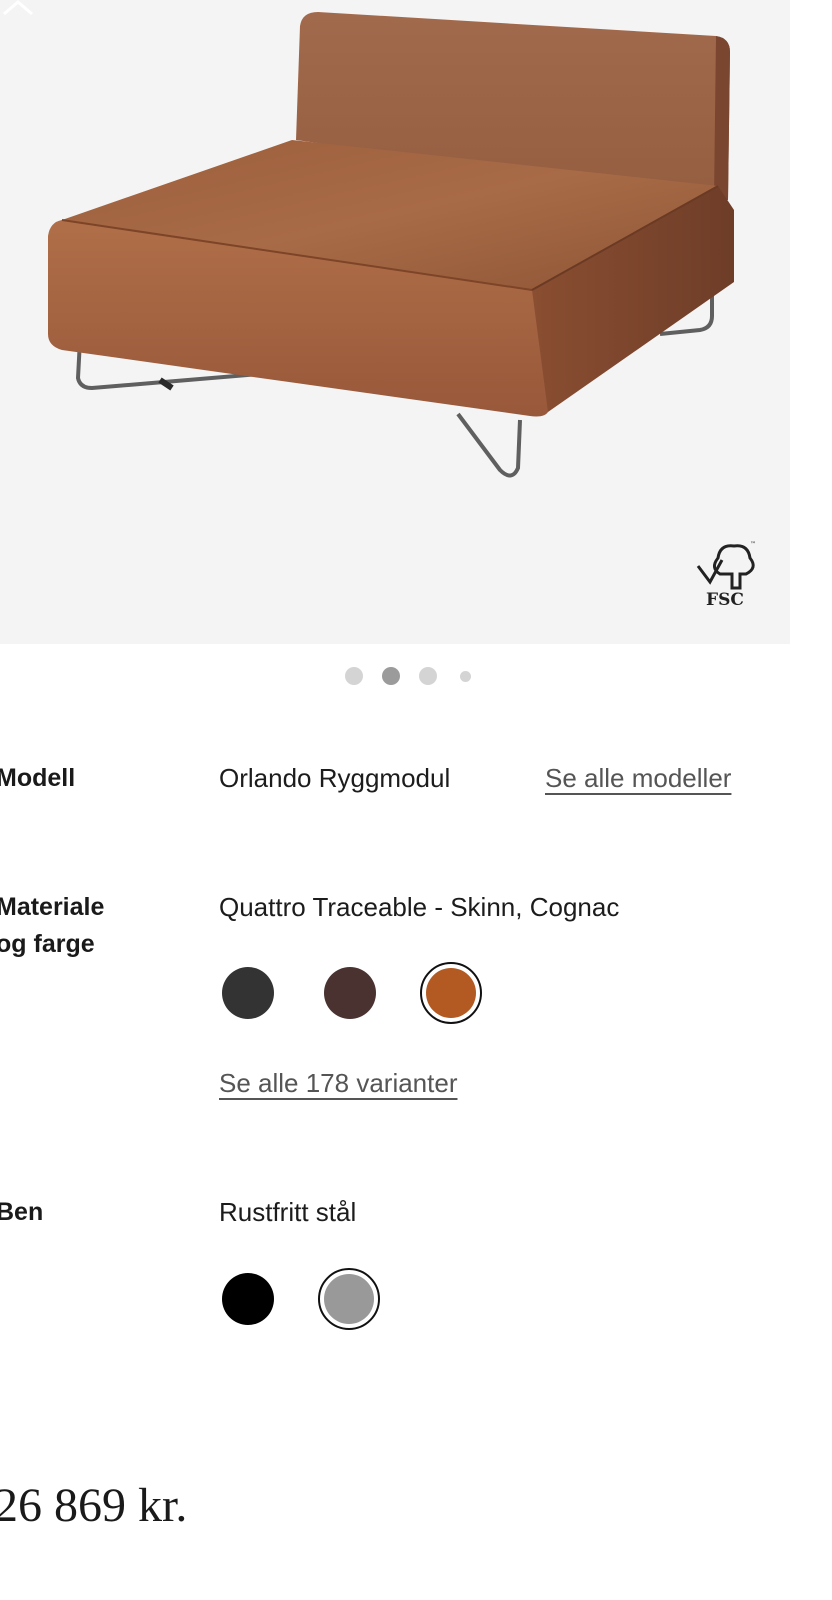 The width and height of the screenshot is (832, 1600). I want to click on legs-label: Ben, so click(22, 1212).